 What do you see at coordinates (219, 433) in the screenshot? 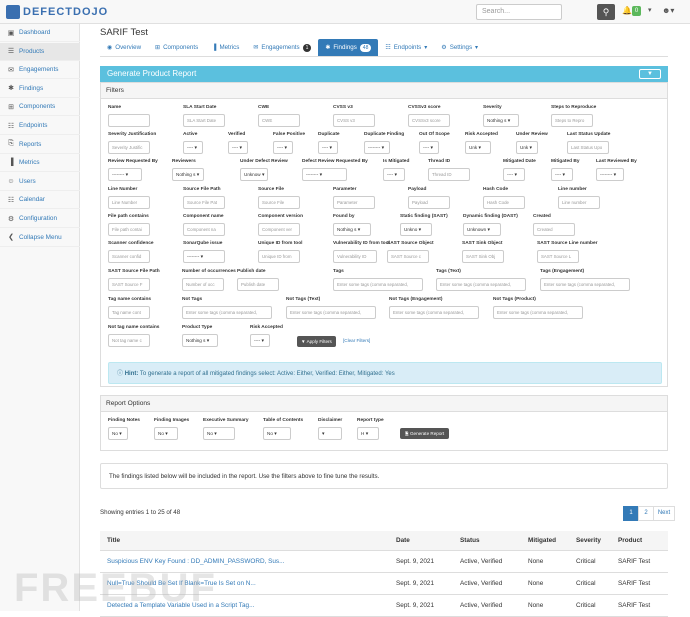
I see `option-select-executive-summary: No` at bounding box center [219, 433].